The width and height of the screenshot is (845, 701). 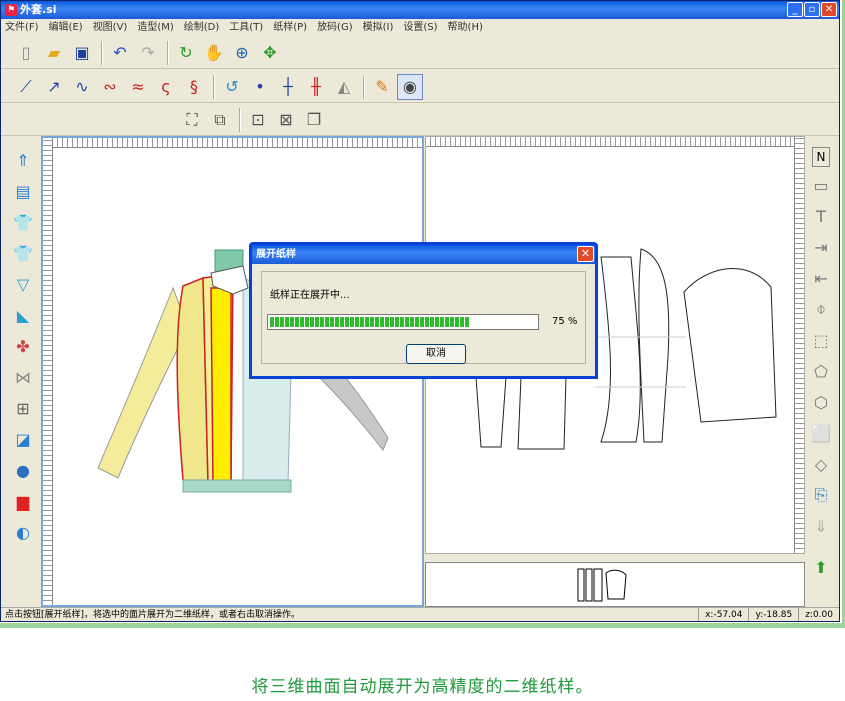 I want to click on pattern-rotate-icon: ⬠, so click(x=821, y=371).